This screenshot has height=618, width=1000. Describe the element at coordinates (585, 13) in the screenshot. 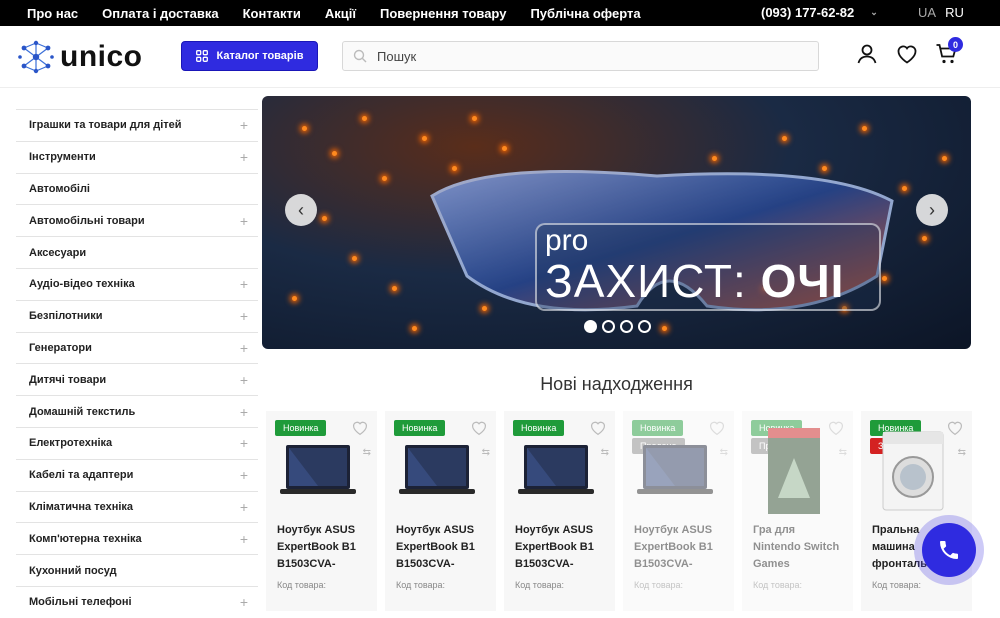

I see `nav-link-public-offer: Публічна оферта` at that location.